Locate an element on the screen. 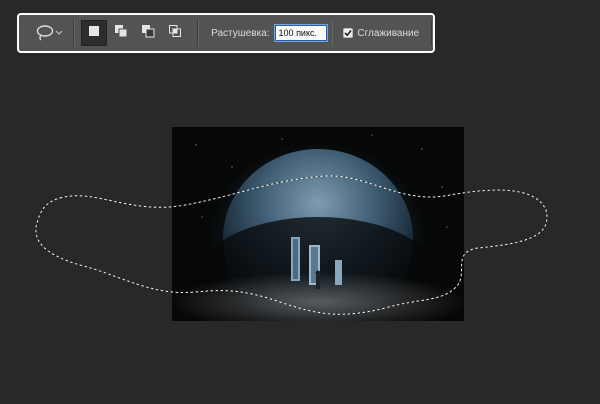 Image resolution: width=600 pixels, height=404 pixels. new-selection-button is located at coordinates (94, 33).